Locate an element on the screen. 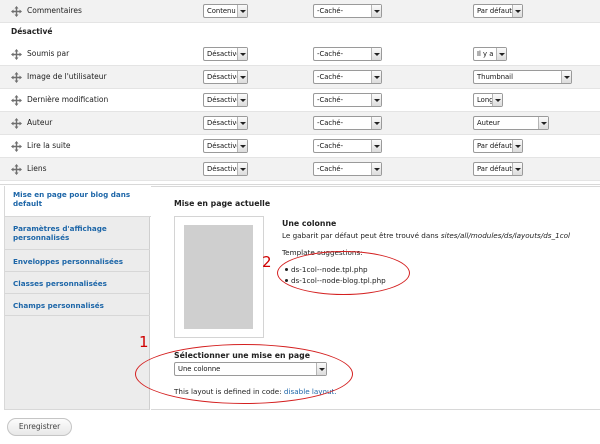 Image resolution: width=600 pixels, height=444 pixels. vtab-champs: Champs personnalisés is located at coordinates (77, 305).